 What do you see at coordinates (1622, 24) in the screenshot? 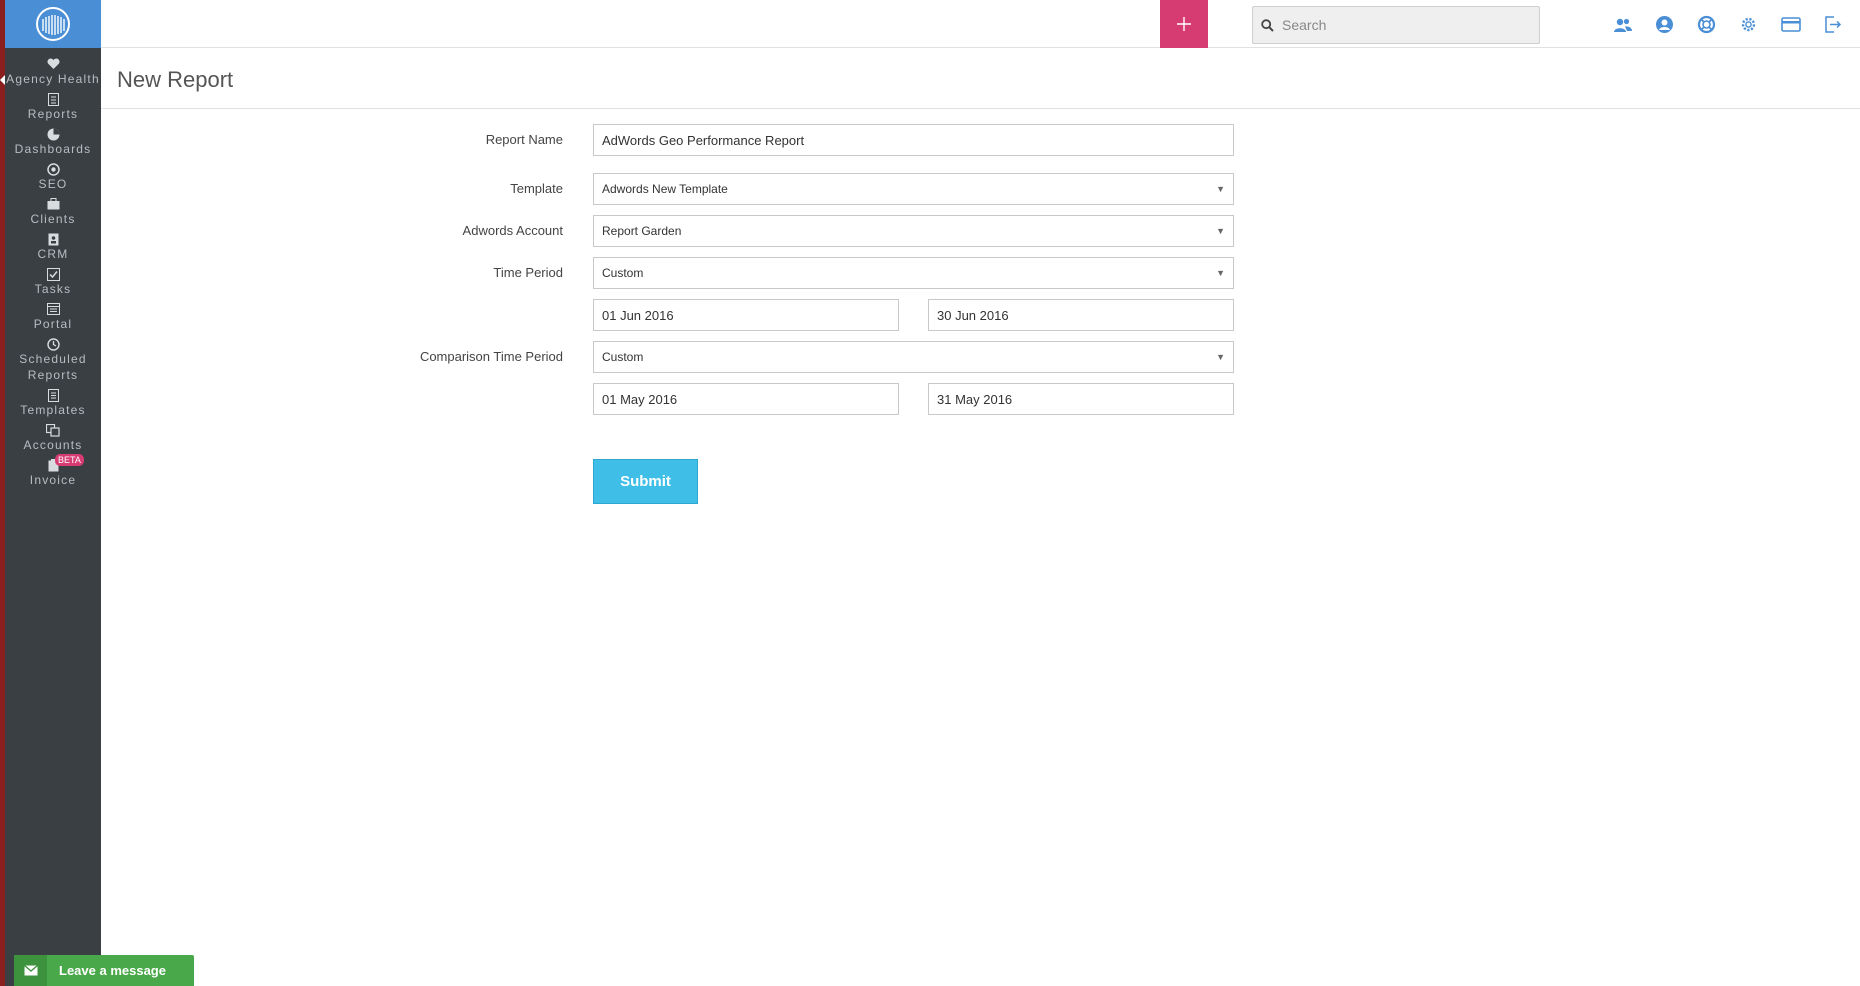
I see `users-icon` at bounding box center [1622, 24].